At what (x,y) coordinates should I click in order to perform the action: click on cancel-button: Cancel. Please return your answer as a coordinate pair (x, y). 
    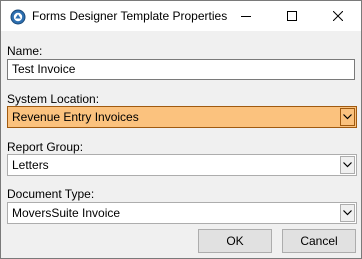
    Looking at the image, I should click on (319, 241).